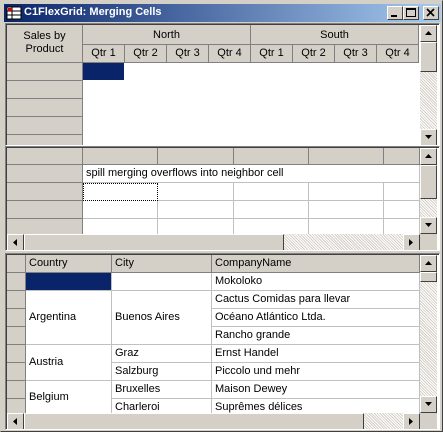  Describe the element at coordinates (316, 300) in the screenshot. I see `grid-cell: Cactus Comidas para llevar` at that location.